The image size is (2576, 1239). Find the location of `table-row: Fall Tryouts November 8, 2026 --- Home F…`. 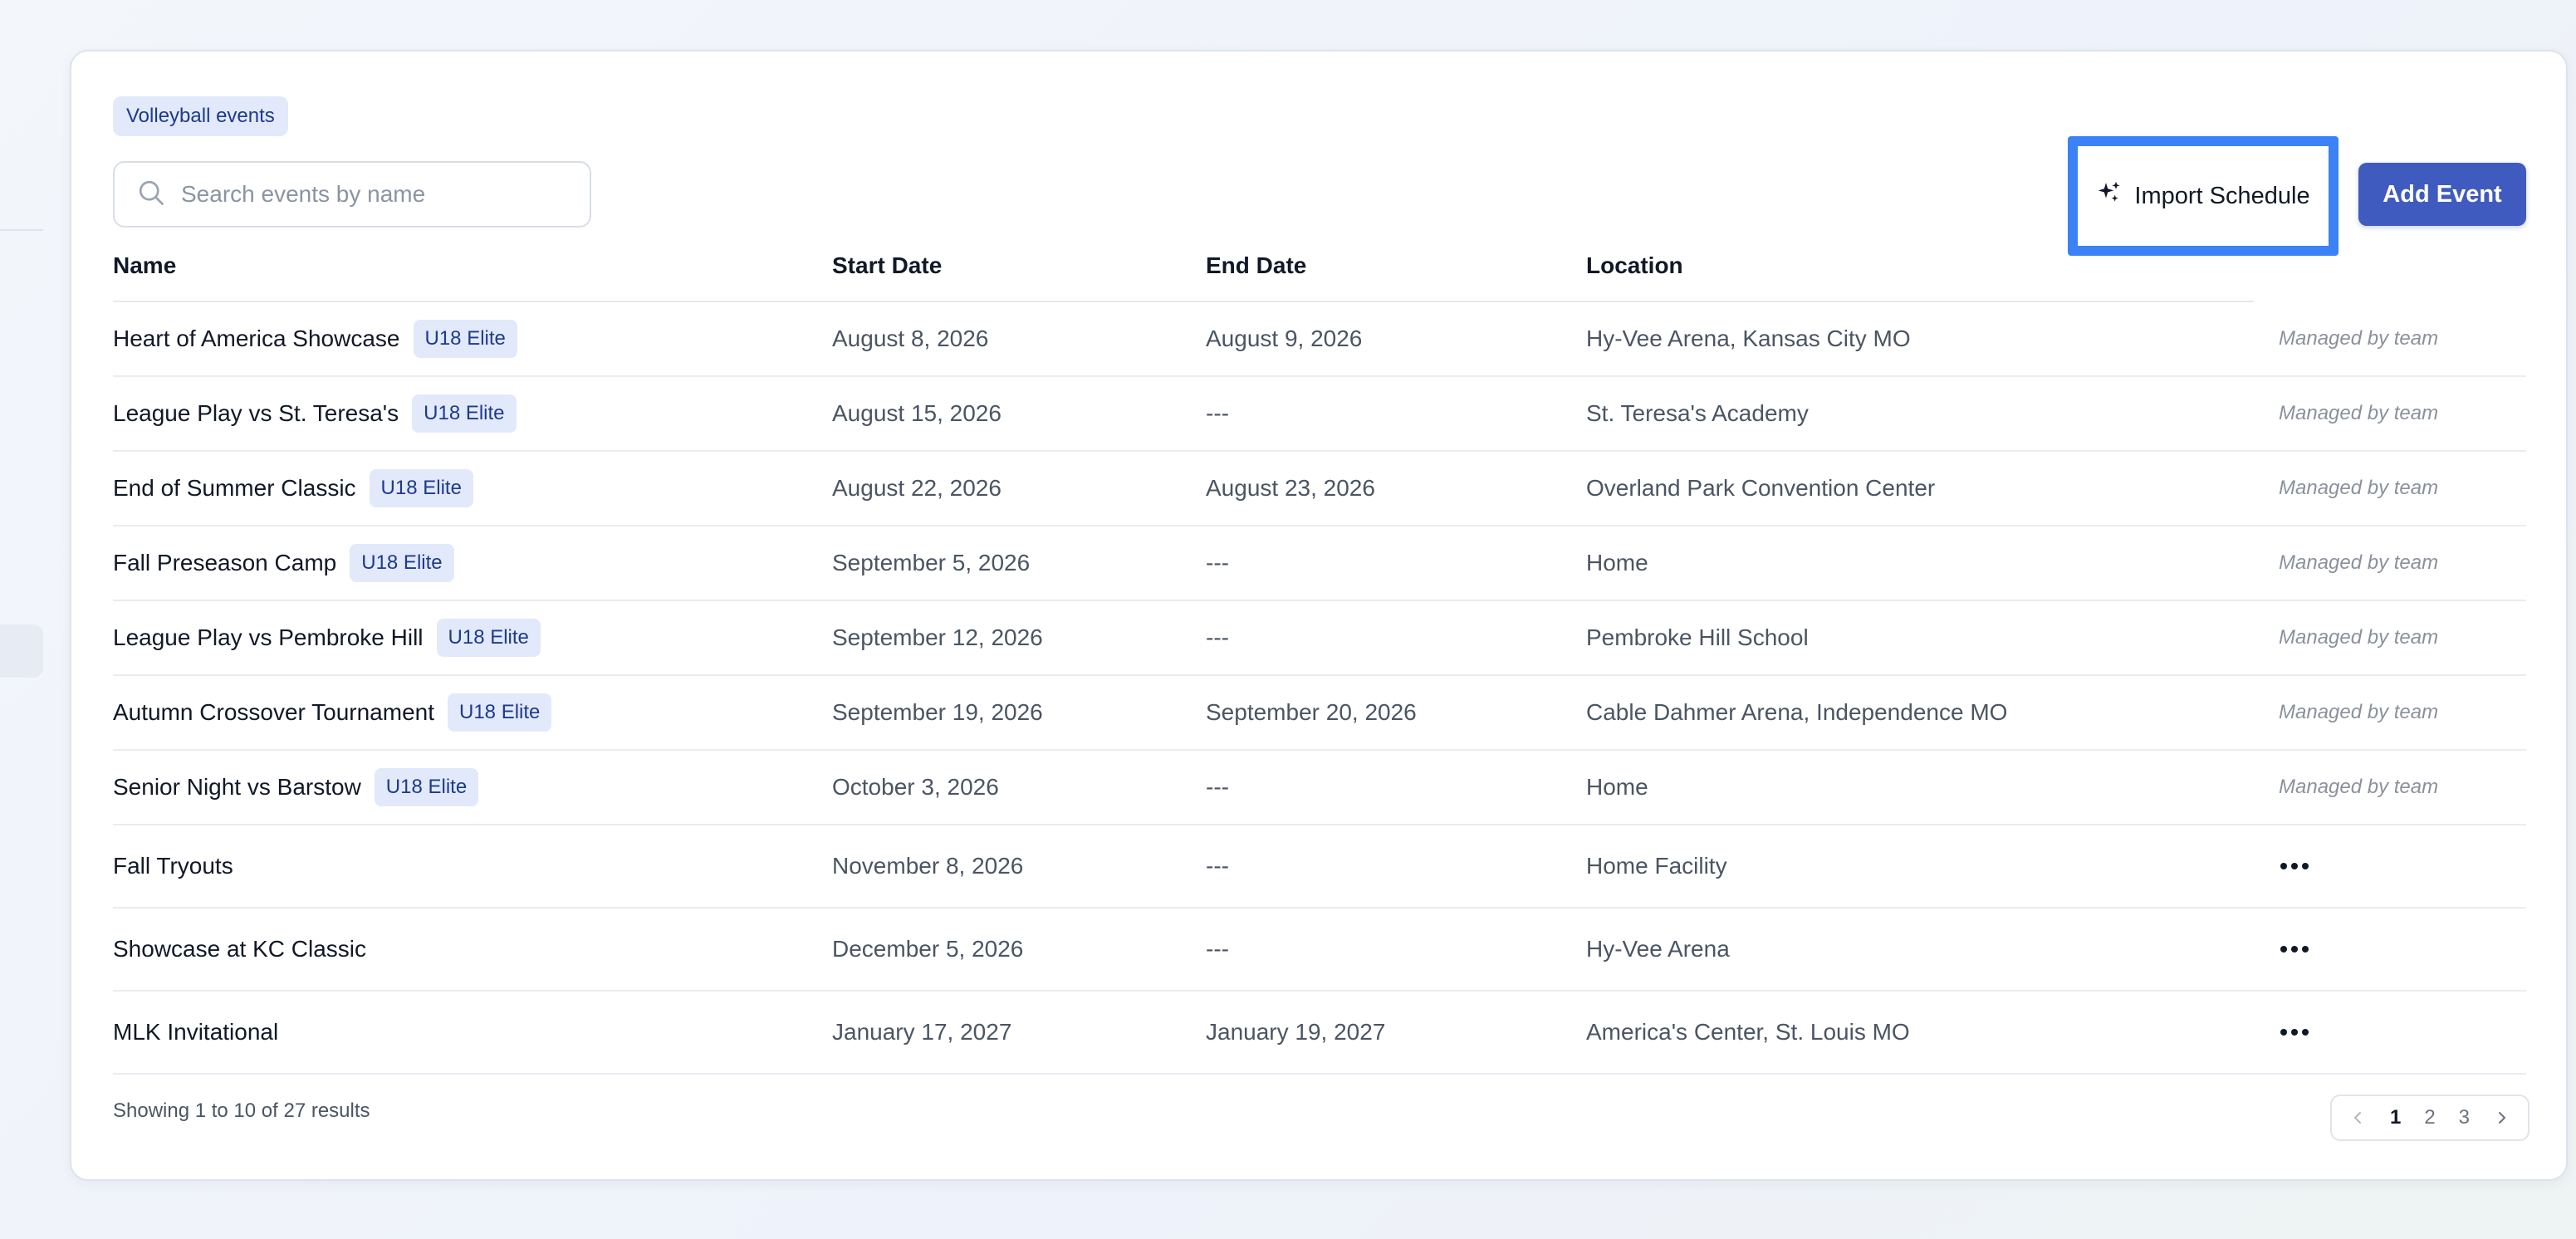

table-row: Fall Tryouts November 8, 2026 --- Home F… is located at coordinates (1320, 866).